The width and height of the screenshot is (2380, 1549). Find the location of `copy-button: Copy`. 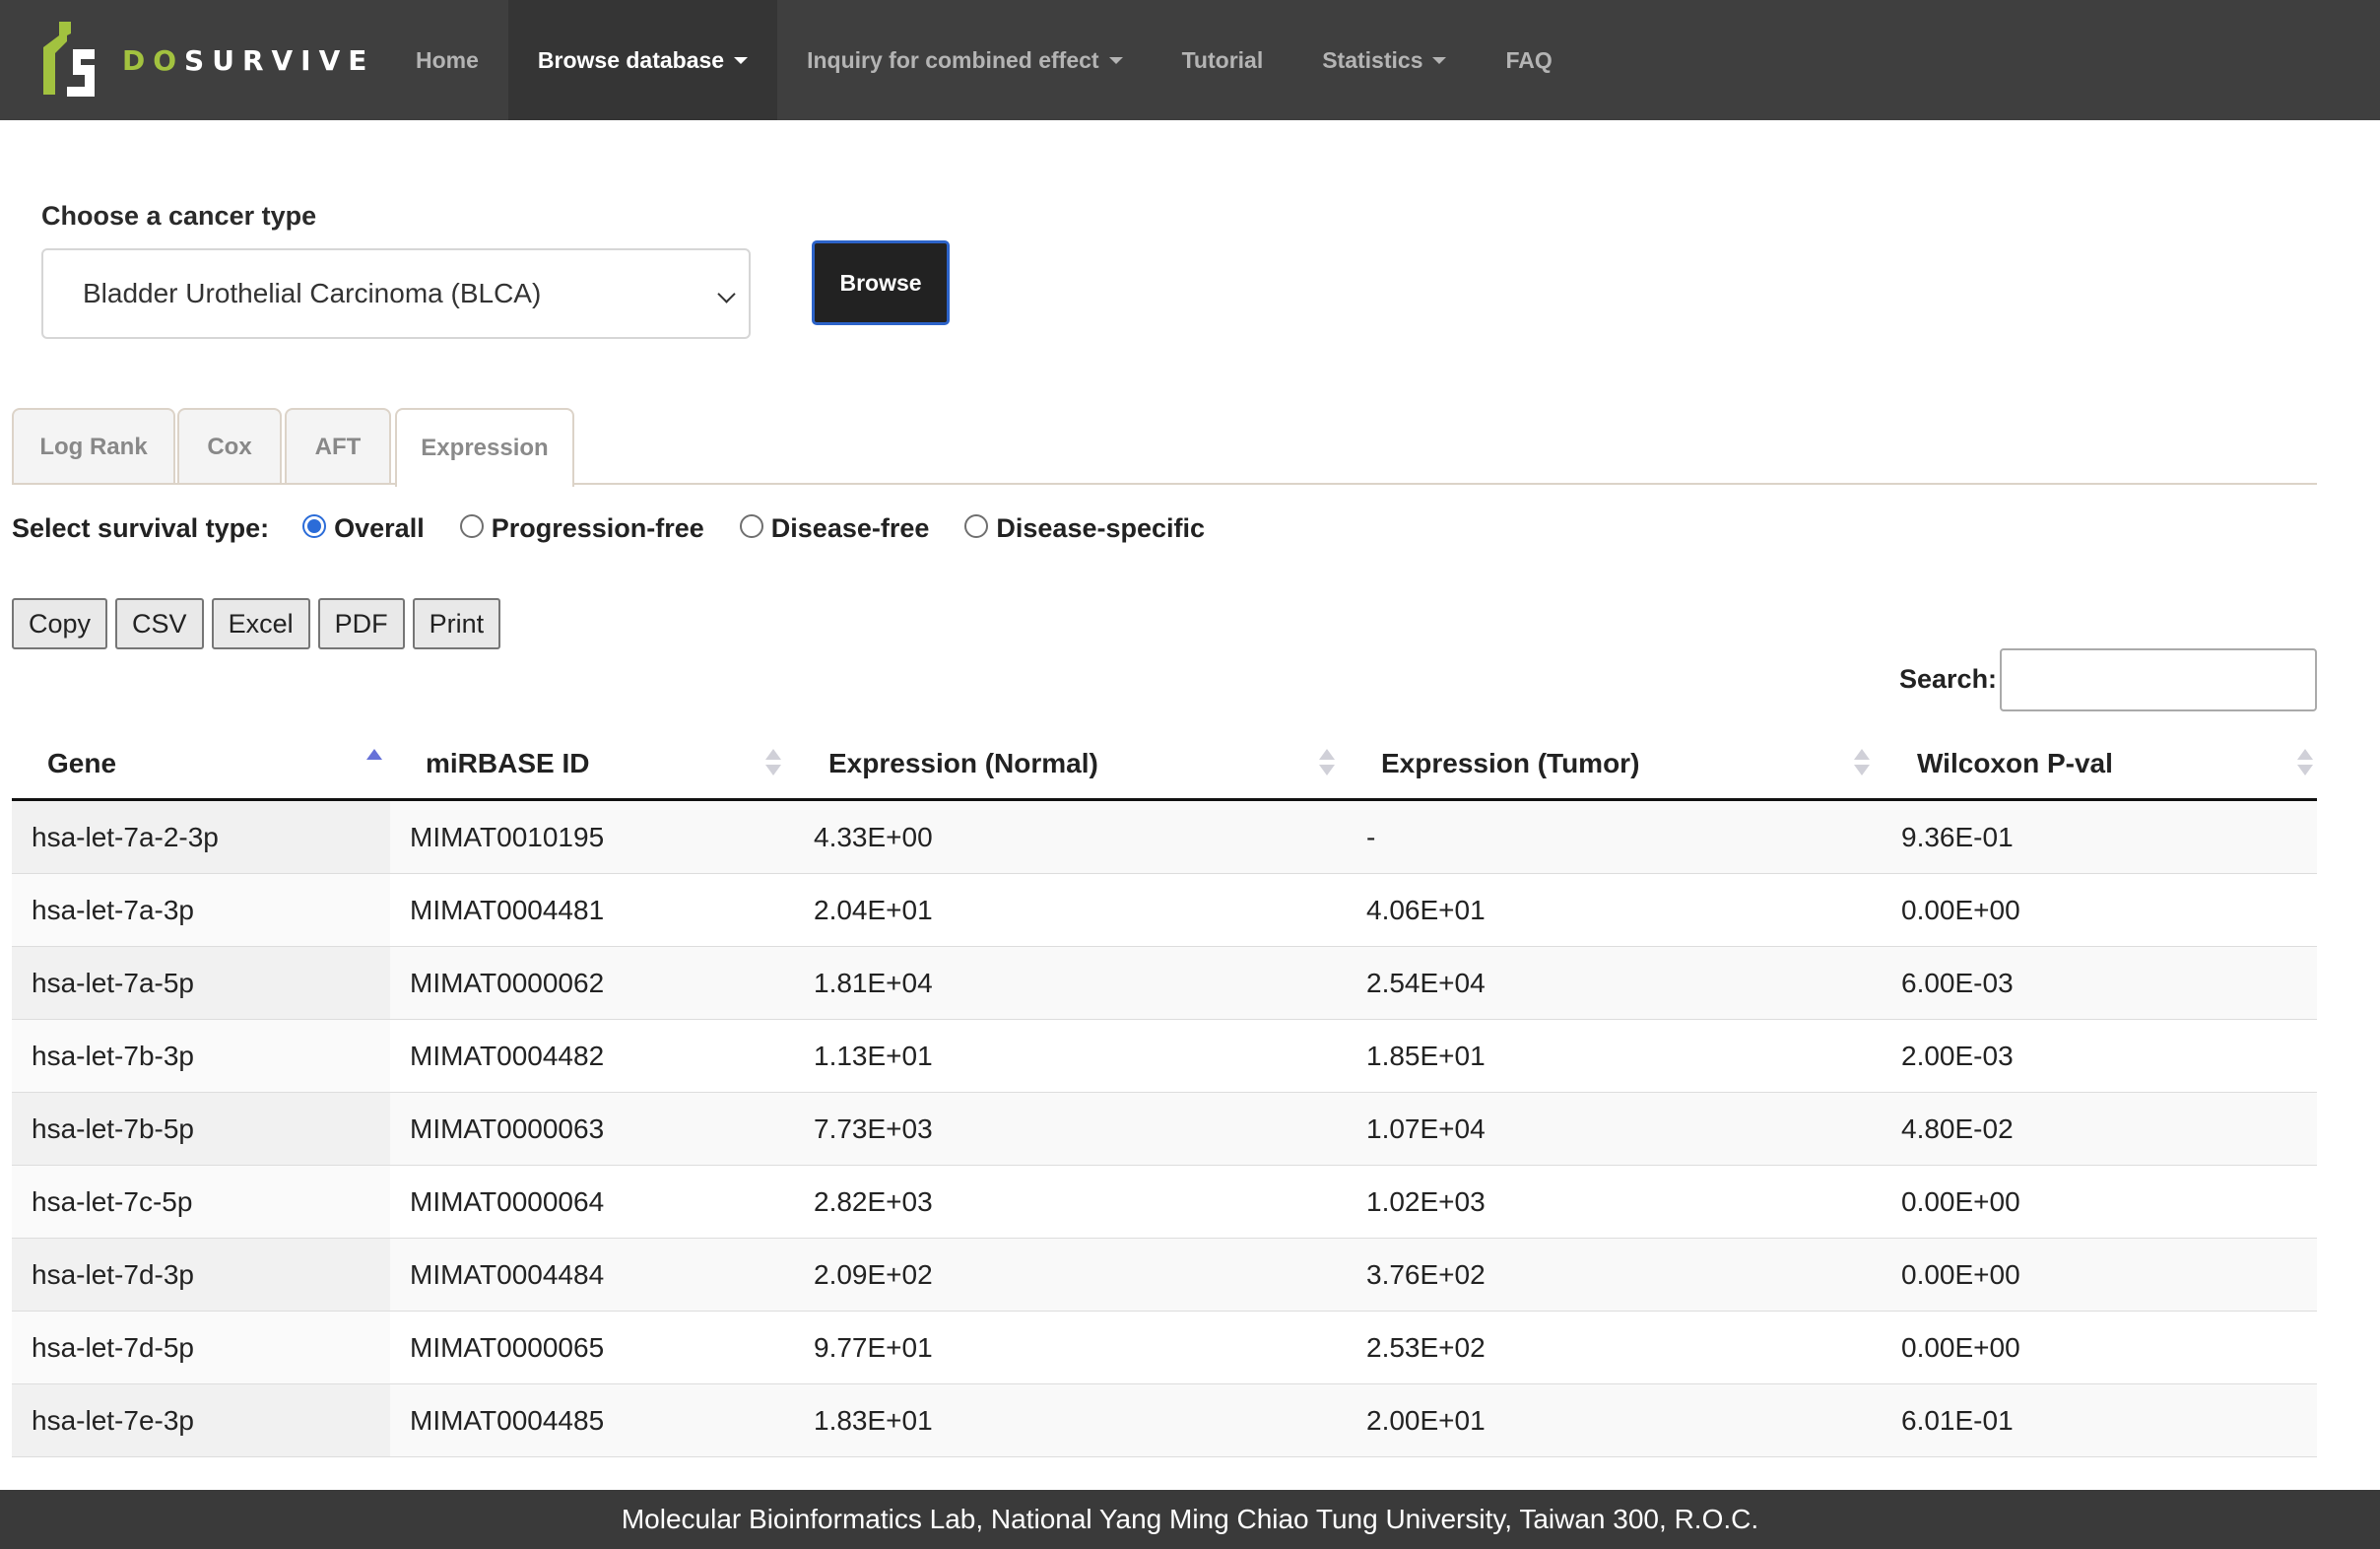

copy-button: Copy is located at coordinates (60, 623).